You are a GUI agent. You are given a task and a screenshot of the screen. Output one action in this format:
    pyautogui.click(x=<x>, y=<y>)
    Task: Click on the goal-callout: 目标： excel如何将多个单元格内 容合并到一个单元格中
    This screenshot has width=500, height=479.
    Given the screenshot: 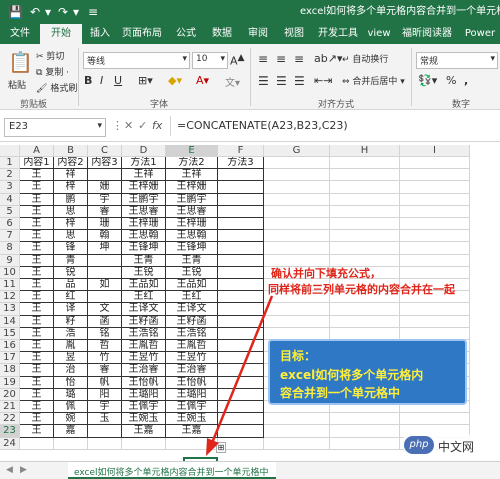 What is the action you would take?
    pyautogui.click(x=367, y=372)
    